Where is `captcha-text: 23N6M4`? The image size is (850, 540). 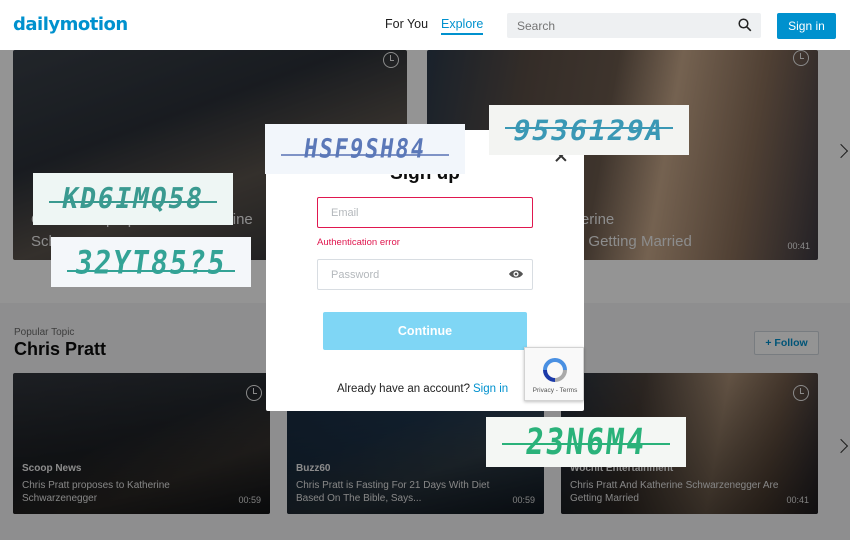 captcha-text: 23N6M4 is located at coordinates (586, 442).